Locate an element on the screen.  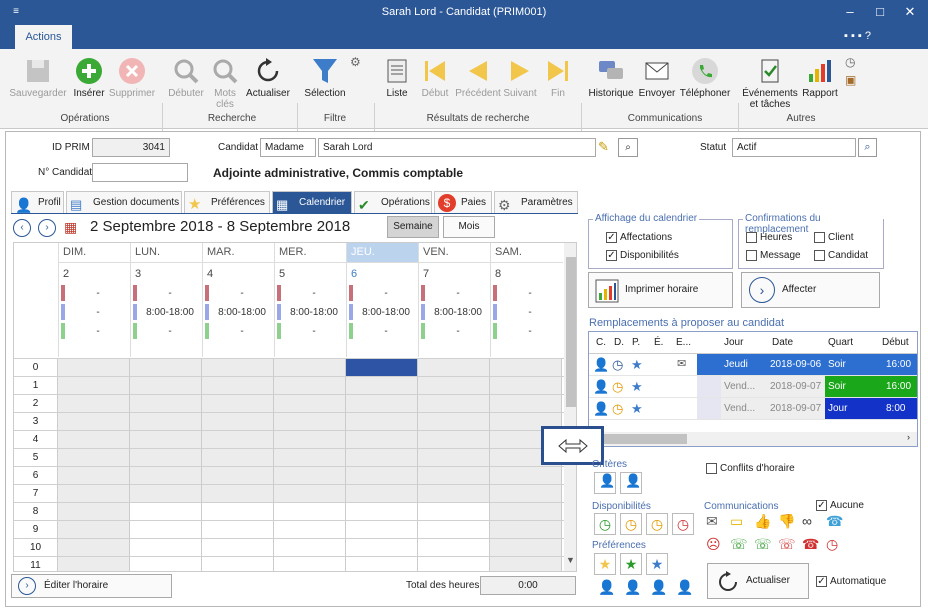
table-hscrollbar: ‹ › is located at coordinates (753, 439).